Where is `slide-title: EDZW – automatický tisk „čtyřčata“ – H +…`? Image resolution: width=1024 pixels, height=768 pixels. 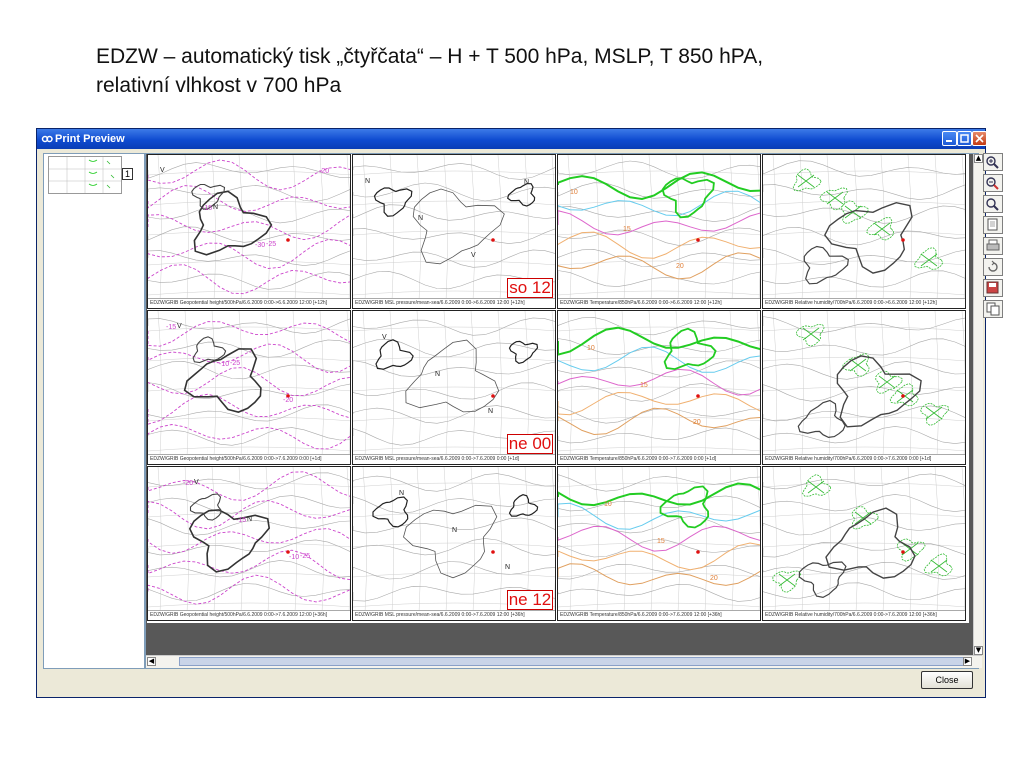
slide-title: EDZW – automatický tisk „čtyřčata“ – H +… is located at coordinates (526, 71).